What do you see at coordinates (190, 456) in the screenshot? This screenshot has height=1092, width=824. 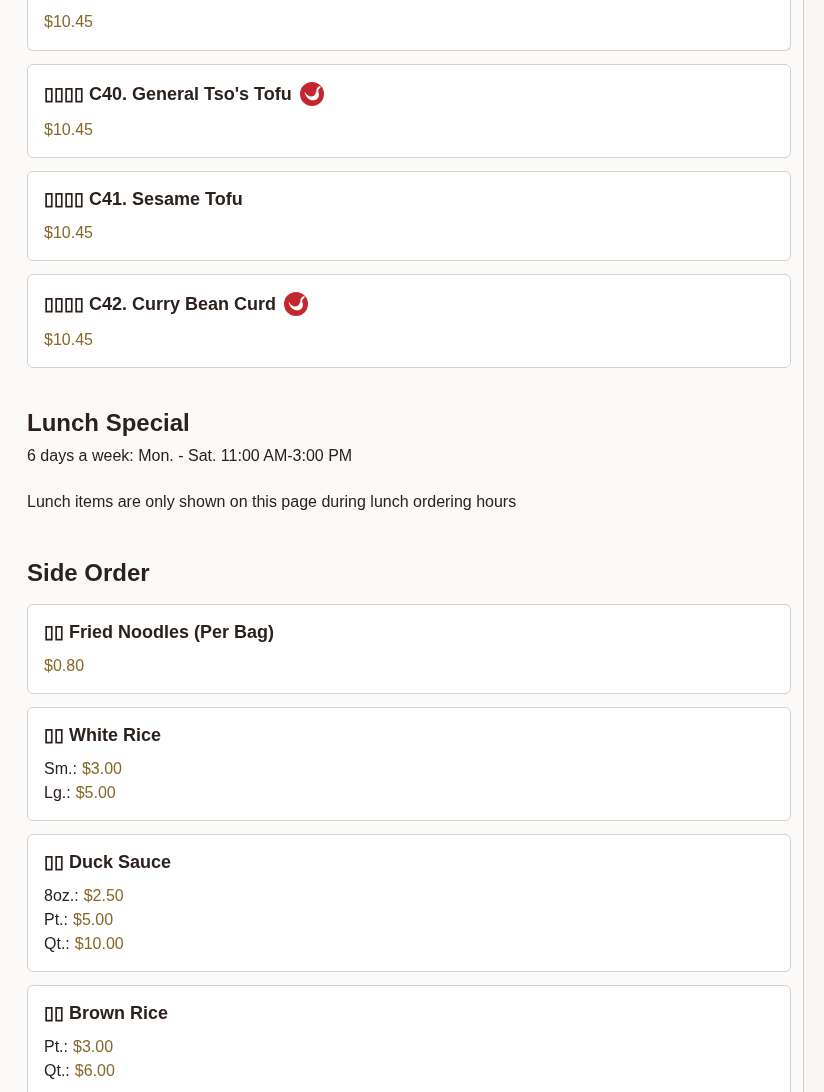 I see `hours-text: 6 days a week: Mon. - Sat. 11:00 AM-3:00 PM` at bounding box center [190, 456].